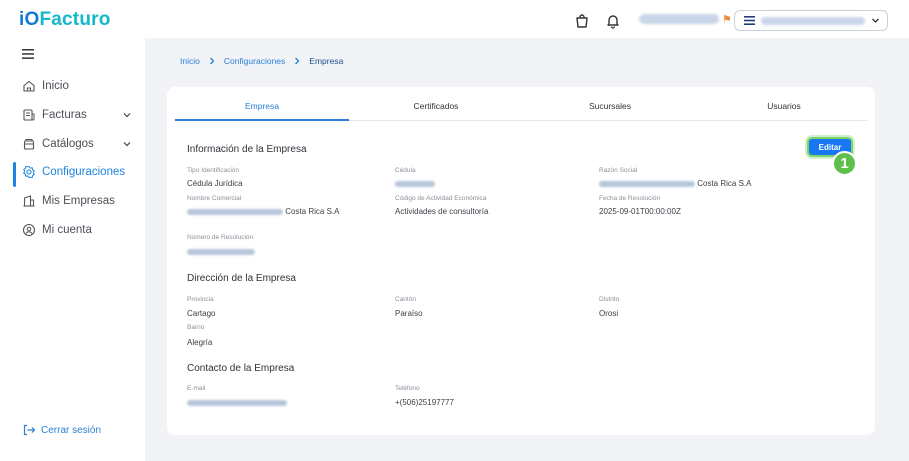 This screenshot has height=461, width=909. I want to click on gear-icon, so click(29, 172).